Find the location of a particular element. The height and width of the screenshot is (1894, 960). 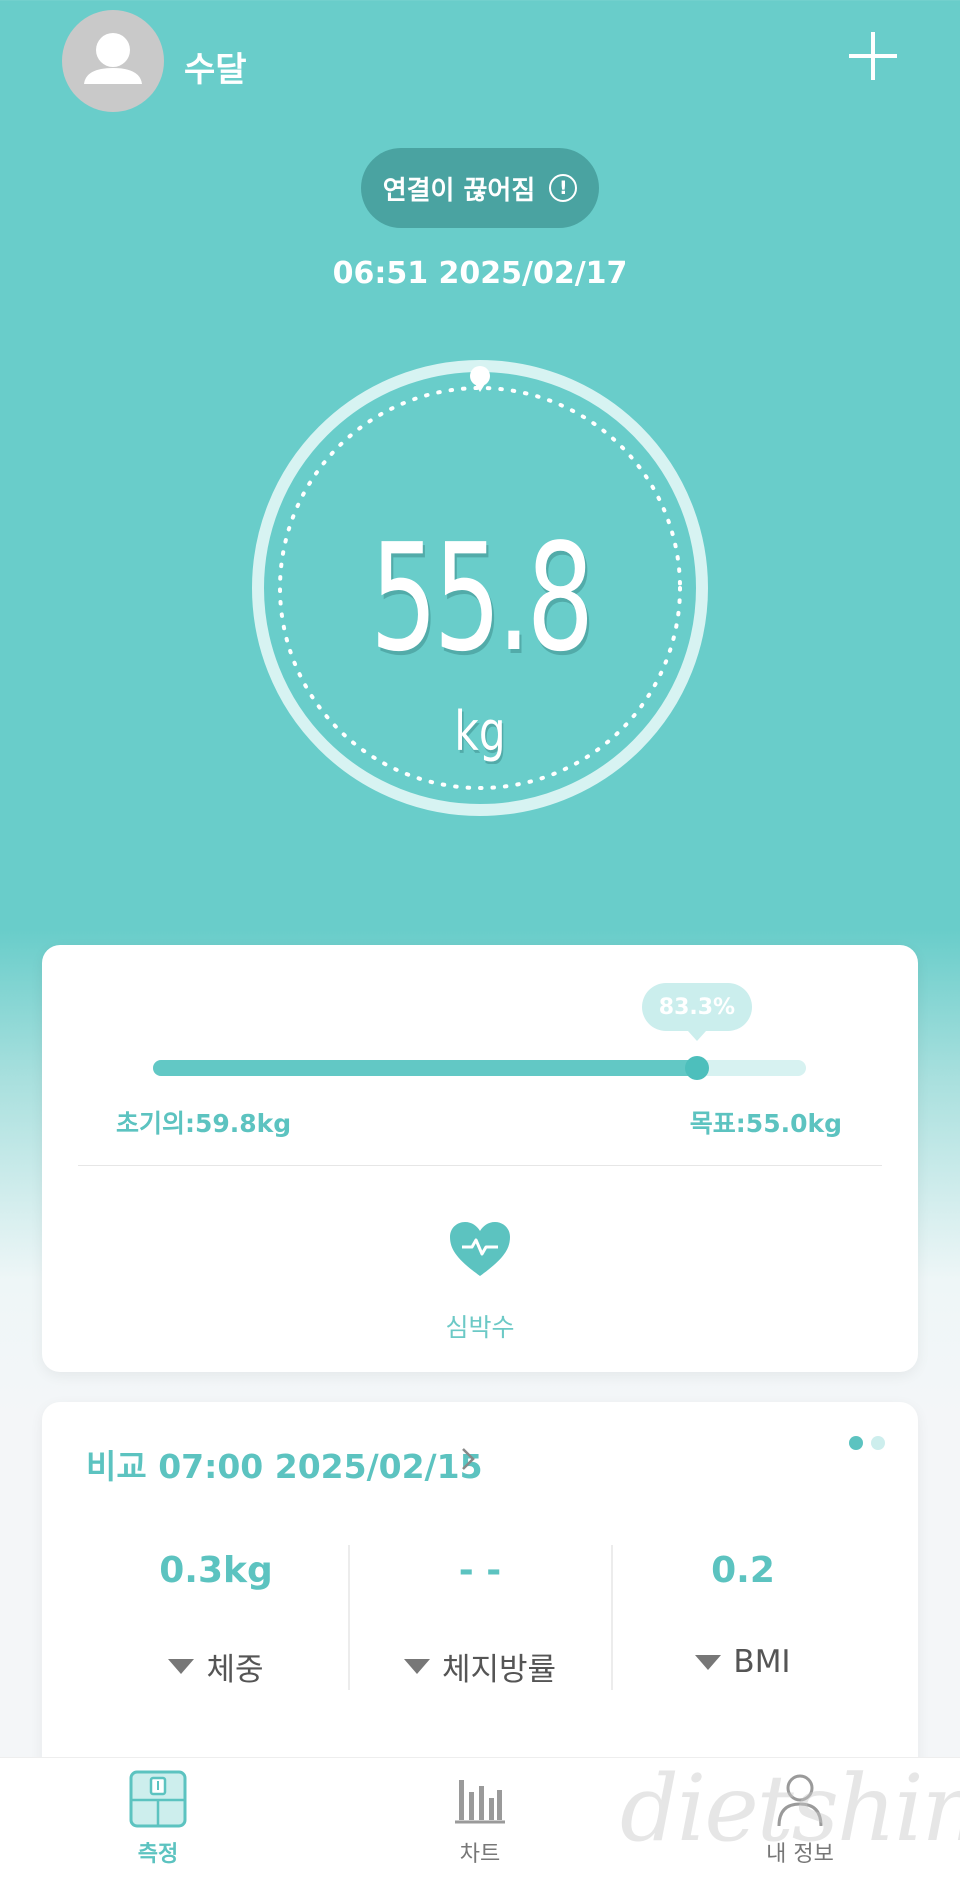

stat-label: 체중 is located at coordinates (235, 1670).